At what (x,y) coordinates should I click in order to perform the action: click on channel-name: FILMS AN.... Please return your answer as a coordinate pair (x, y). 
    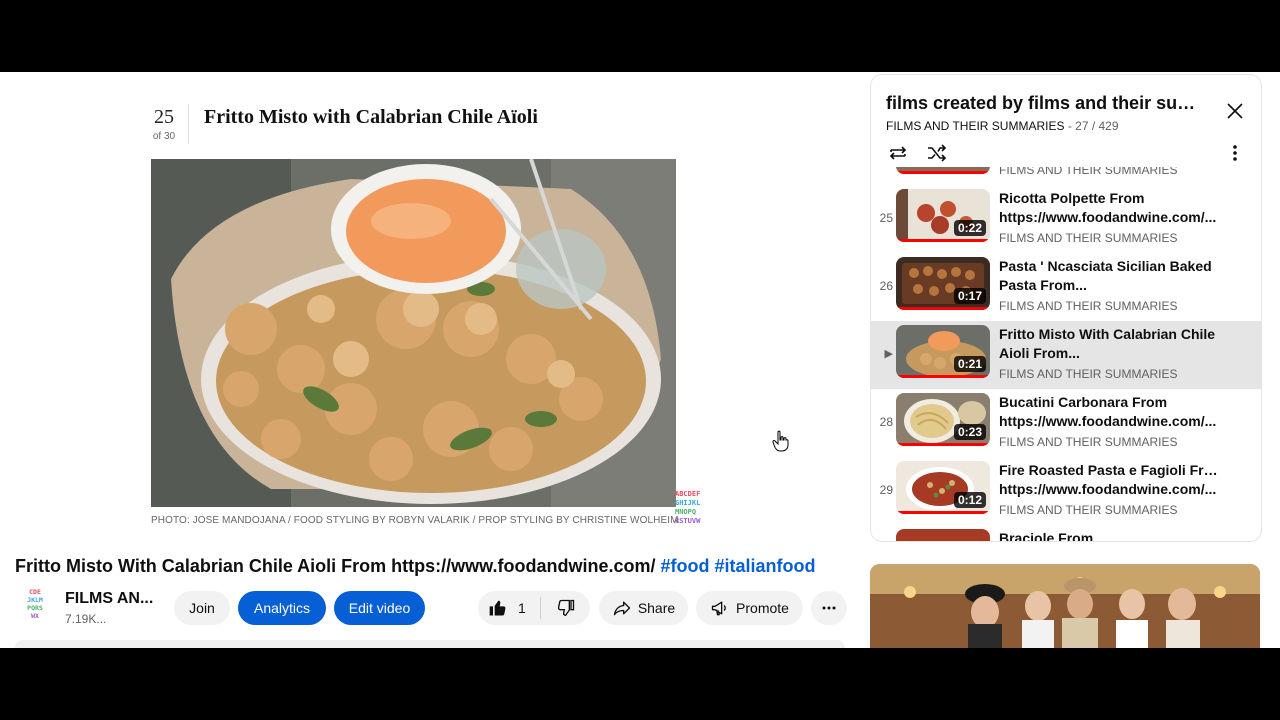
    Looking at the image, I should click on (109, 599).